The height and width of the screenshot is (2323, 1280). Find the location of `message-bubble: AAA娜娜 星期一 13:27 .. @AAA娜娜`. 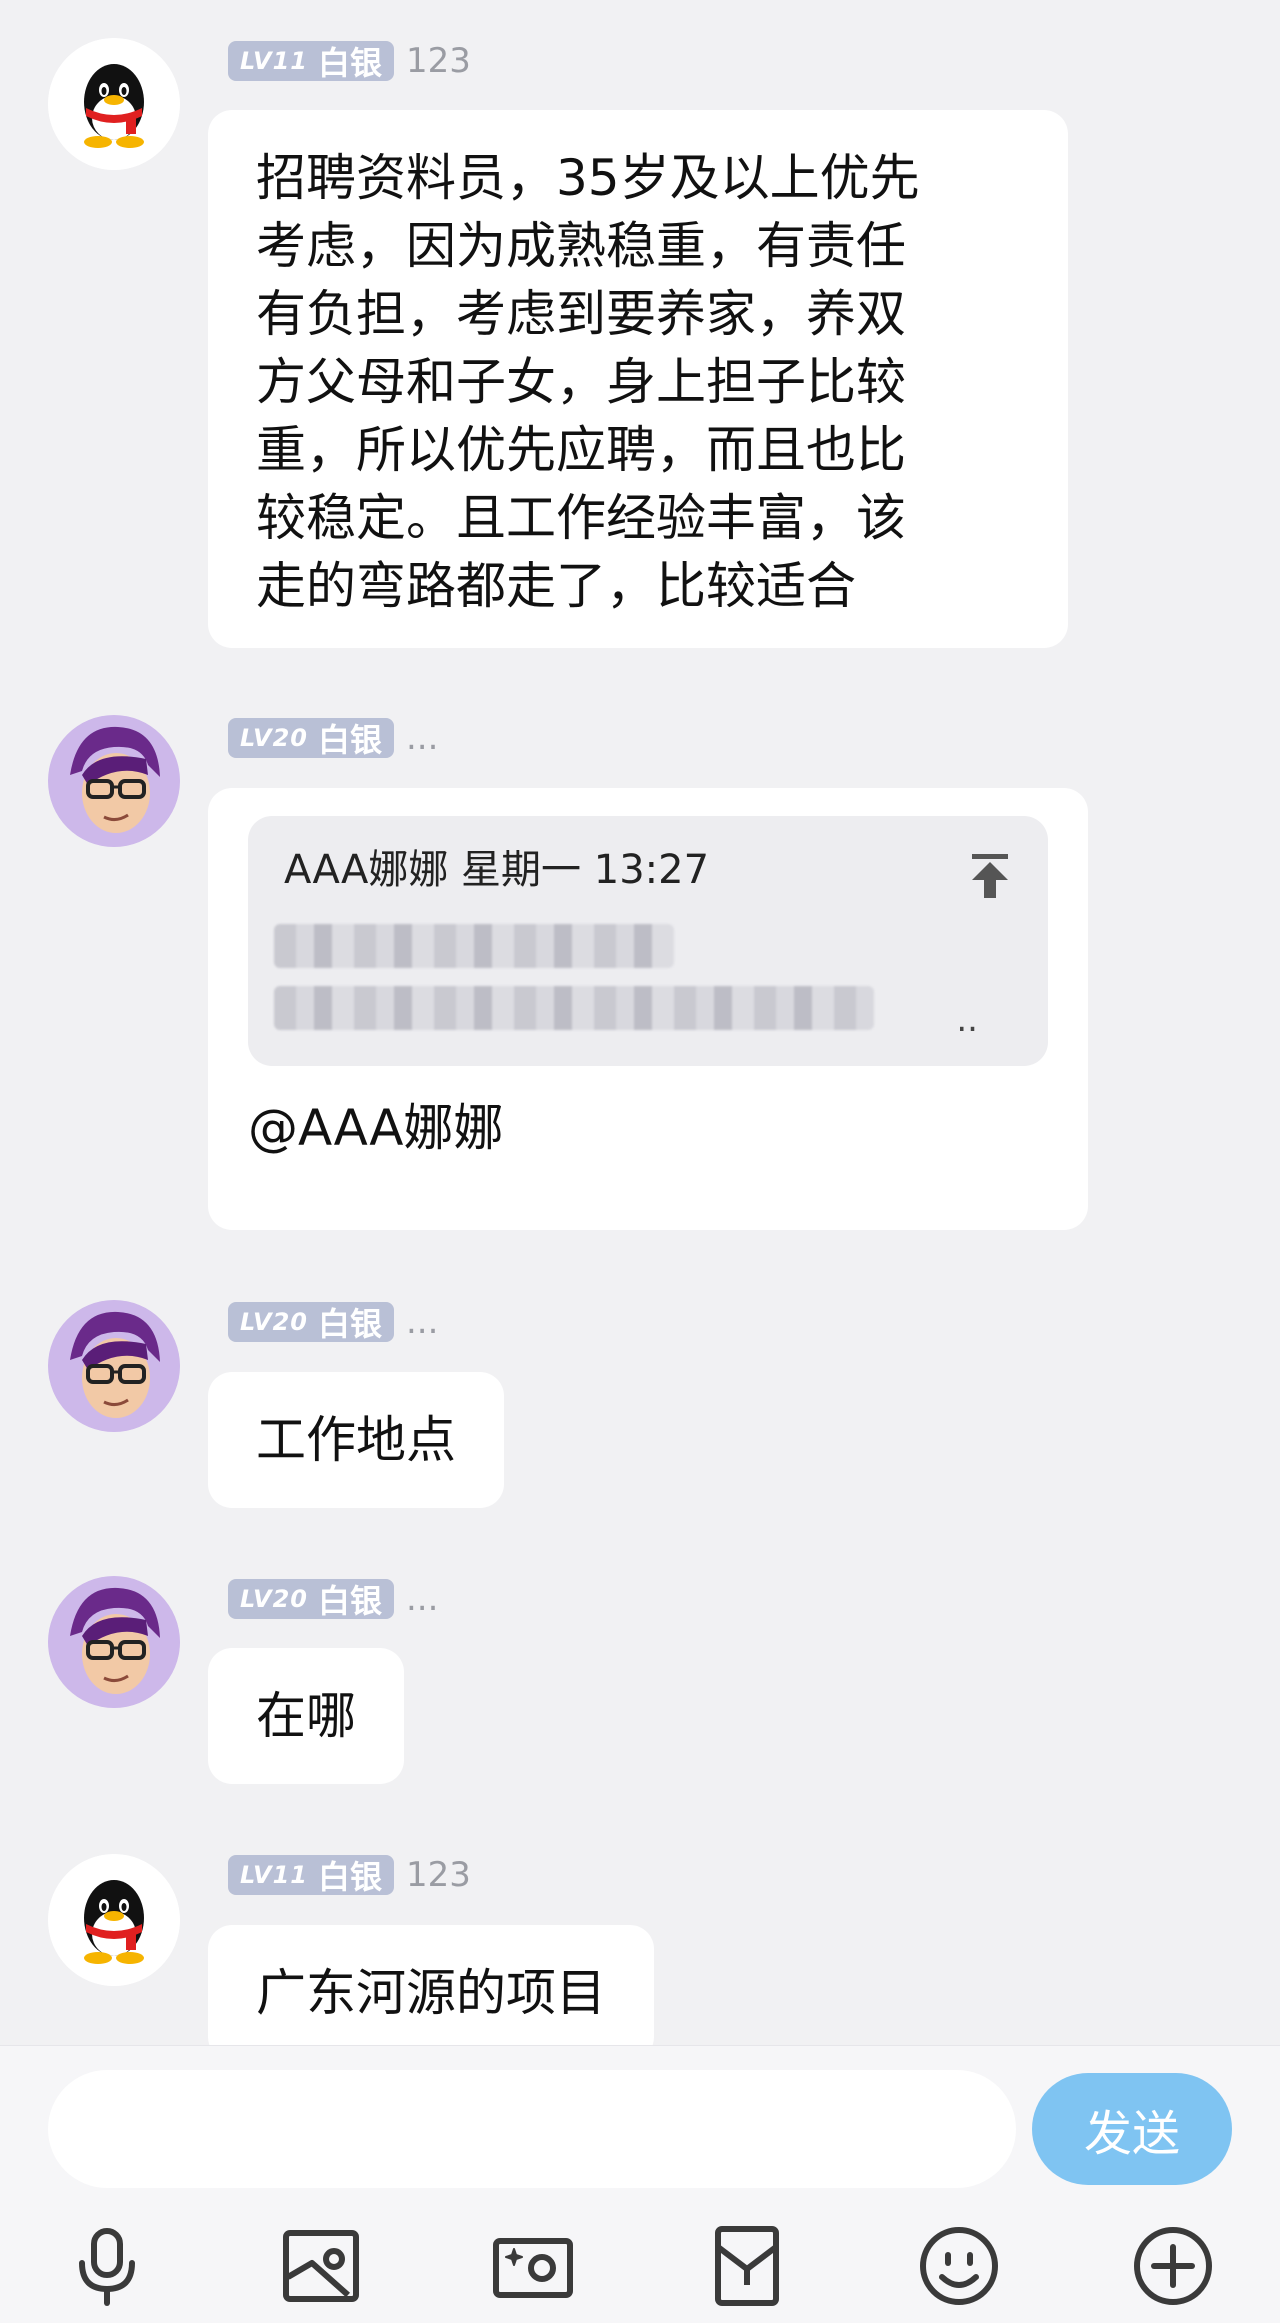

message-bubble: AAA娜娜 星期一 13:27 .. @AAA娜娜 is located at coordinates (648, 1009).